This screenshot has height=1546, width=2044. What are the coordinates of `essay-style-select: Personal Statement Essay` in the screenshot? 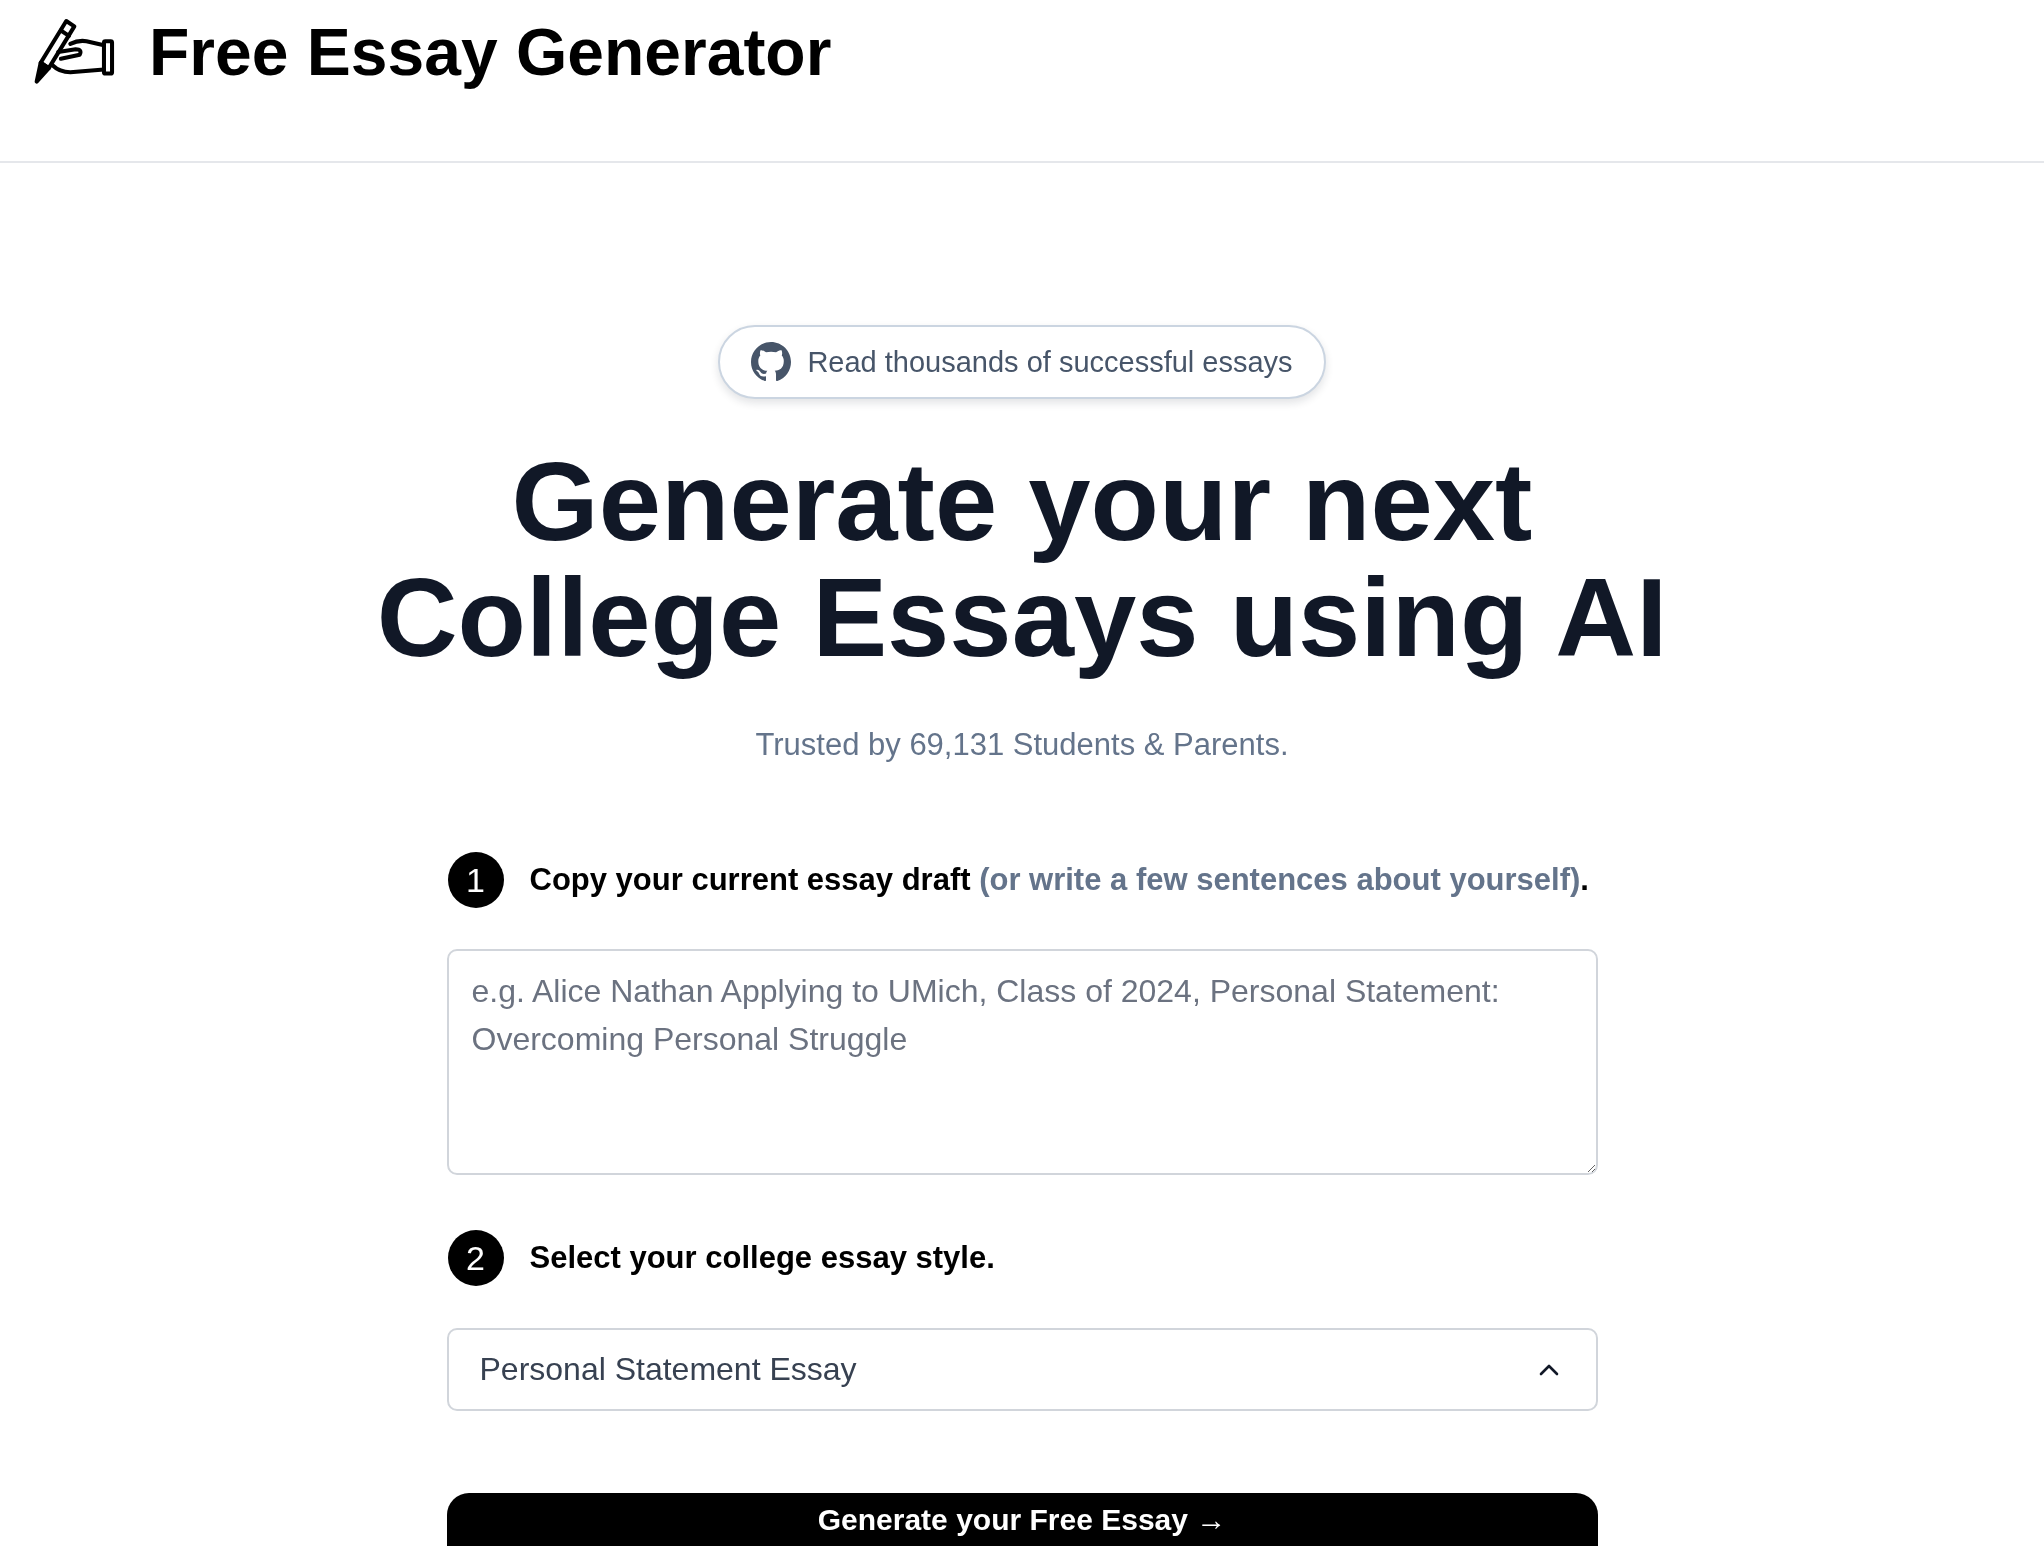 It's located at (1022, 1369).